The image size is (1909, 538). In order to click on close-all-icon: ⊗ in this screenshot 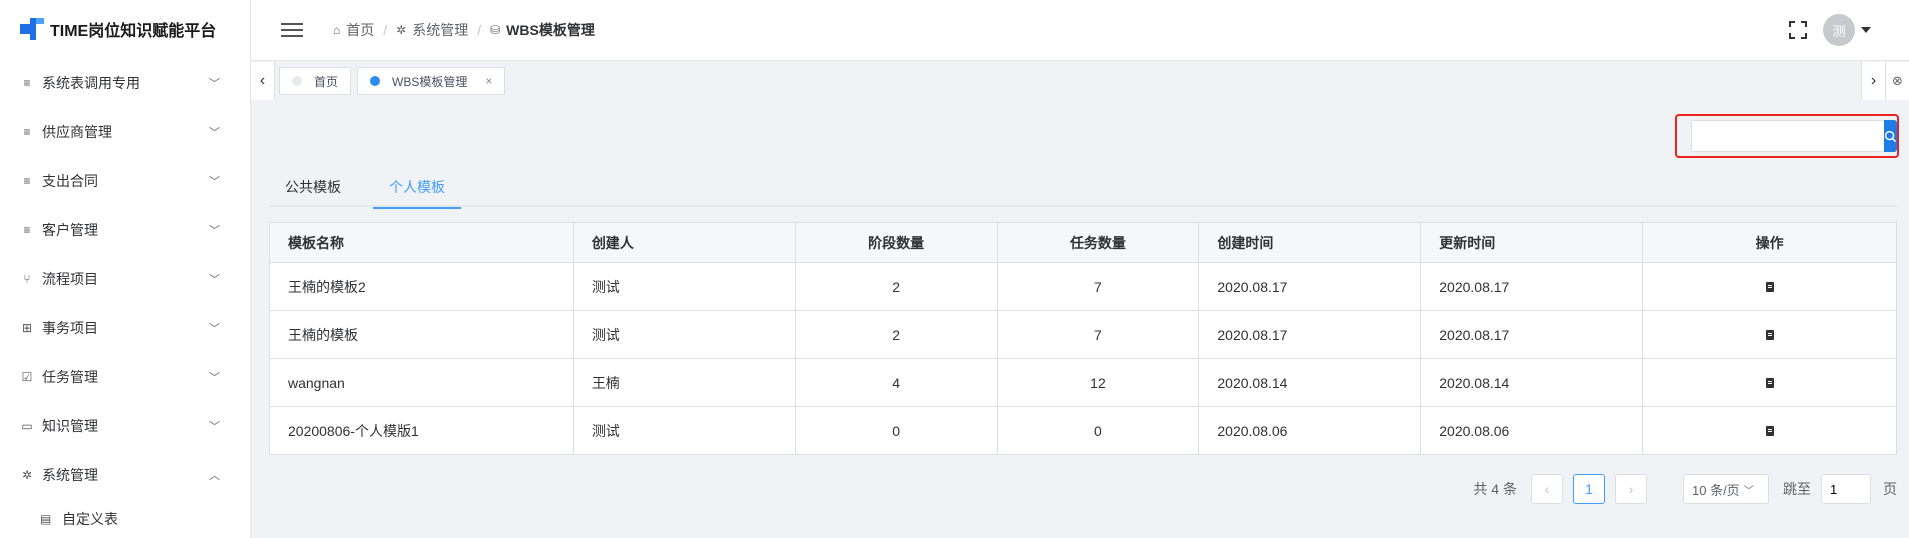, I will do `click(1897, 81)`.